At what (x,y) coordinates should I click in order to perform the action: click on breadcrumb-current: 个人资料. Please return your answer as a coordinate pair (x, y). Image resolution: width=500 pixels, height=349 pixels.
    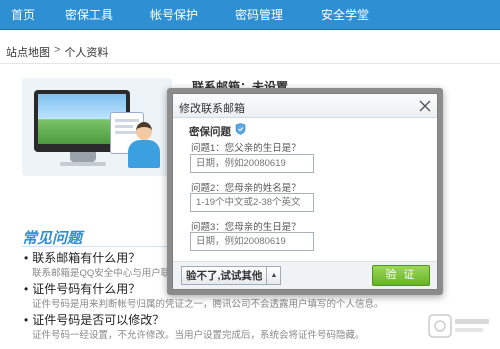
    Looking at the image, I should click on (86, 53).